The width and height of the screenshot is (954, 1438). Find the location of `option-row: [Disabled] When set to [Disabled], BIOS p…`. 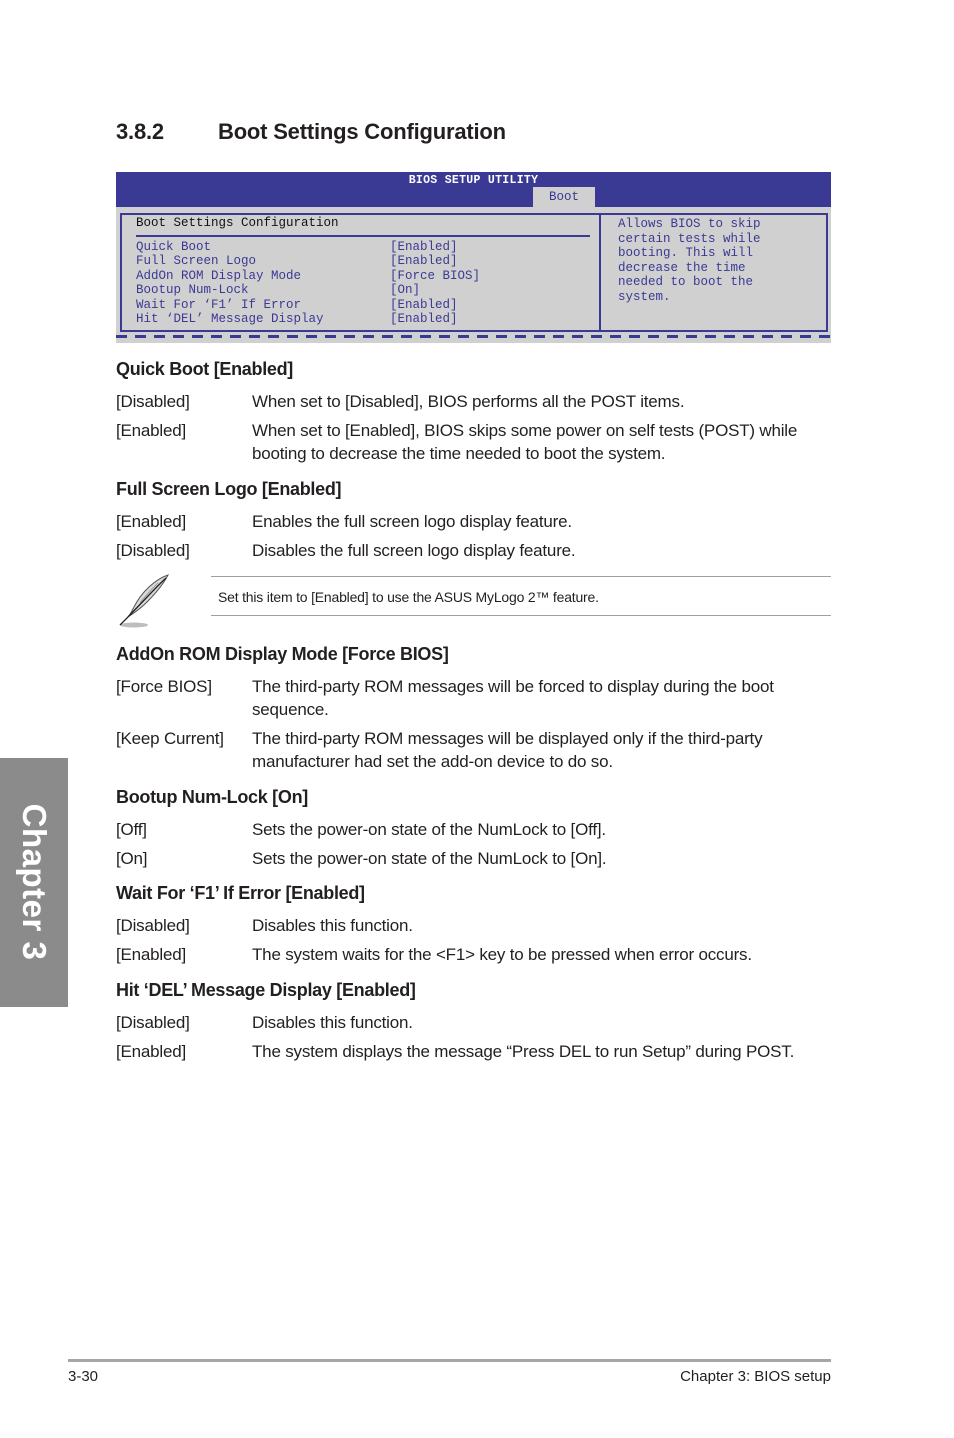

option-row: [Disabled] When set to [Disabled], BIOS p… is located at coordinates (476, 401).